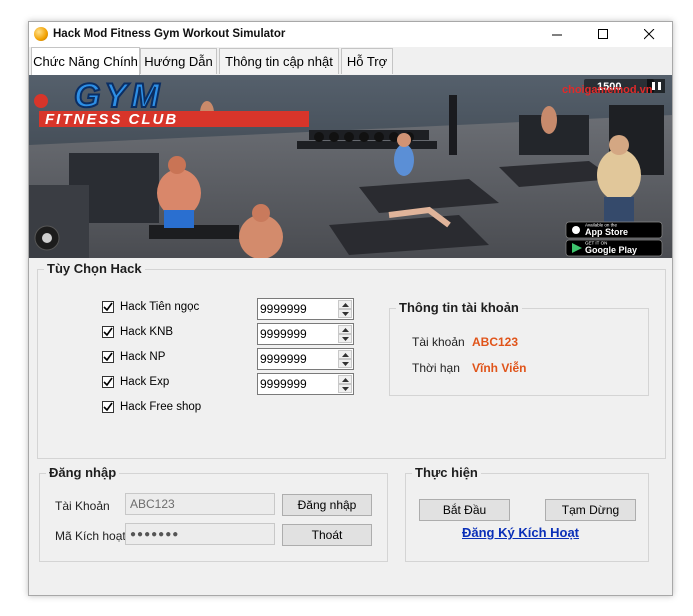 The width and height of the screenshot is (693, 616). What do you see at coordinates (178, 61) in the screenshot?
I see `tab-guide: Hướng Dẫn` at bounding box center [178, 61].